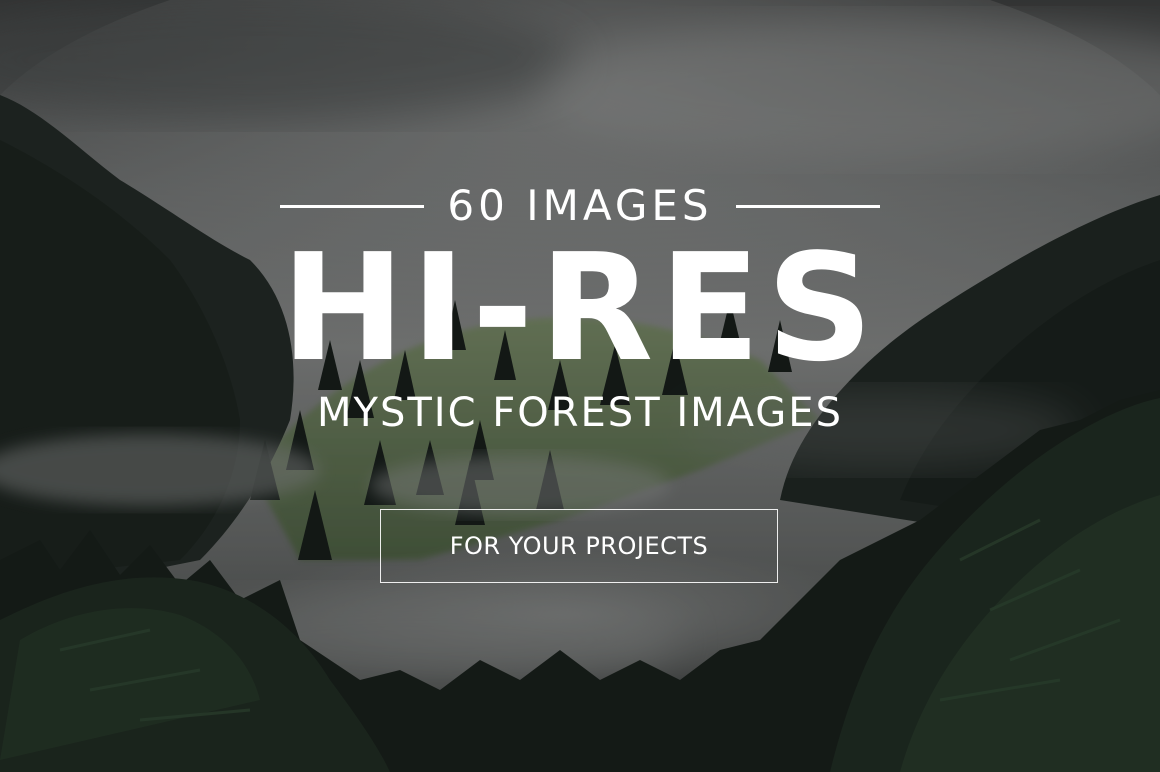 This screenshot has width=1160, height=772. What do you see at coordinates (808, 206) in the screenshot?
I see `right-divider-line` at bounding box center [808, 206].